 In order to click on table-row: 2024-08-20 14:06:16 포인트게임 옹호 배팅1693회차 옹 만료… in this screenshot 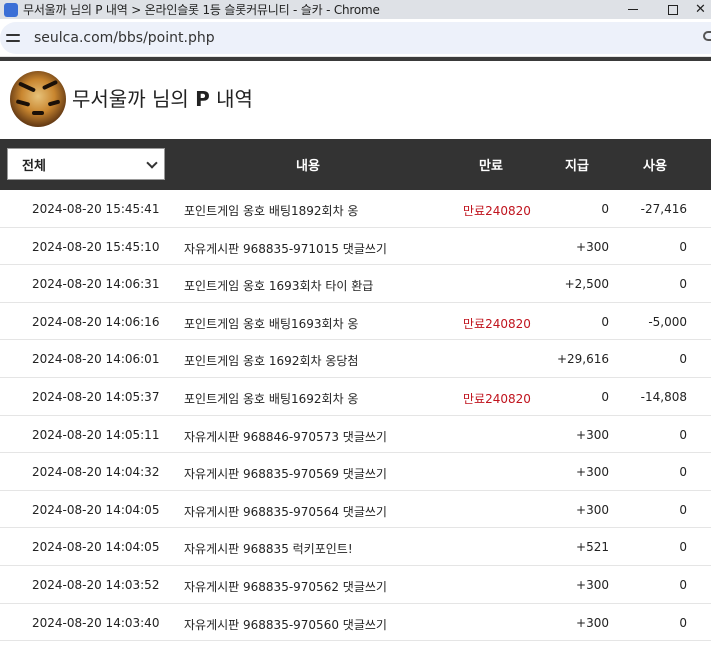, I will do `click(355, 322)`.